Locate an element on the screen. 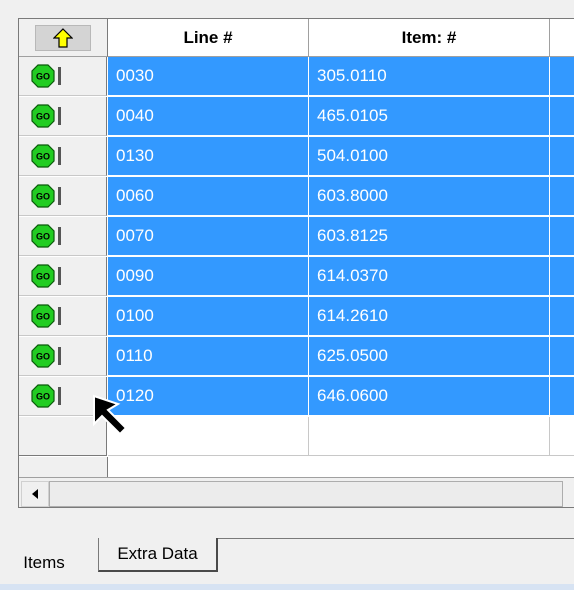 This screenshot has width=574, height=590. up-arrow-icon is located at coordinates (63, 37).